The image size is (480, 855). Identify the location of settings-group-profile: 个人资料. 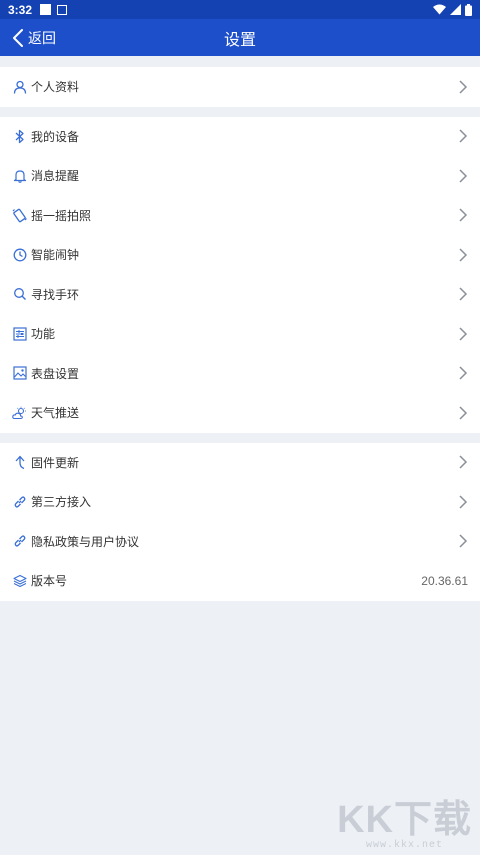
(240, 87).